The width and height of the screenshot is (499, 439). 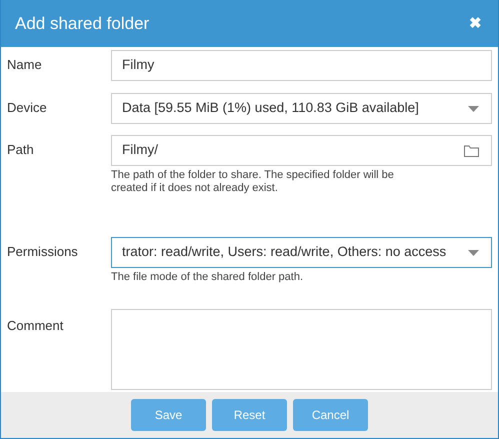 What do you see at coordinates (301, 150) in the screenshot?
I see `path-field: Filmy/` at bounding box center [301, 150].